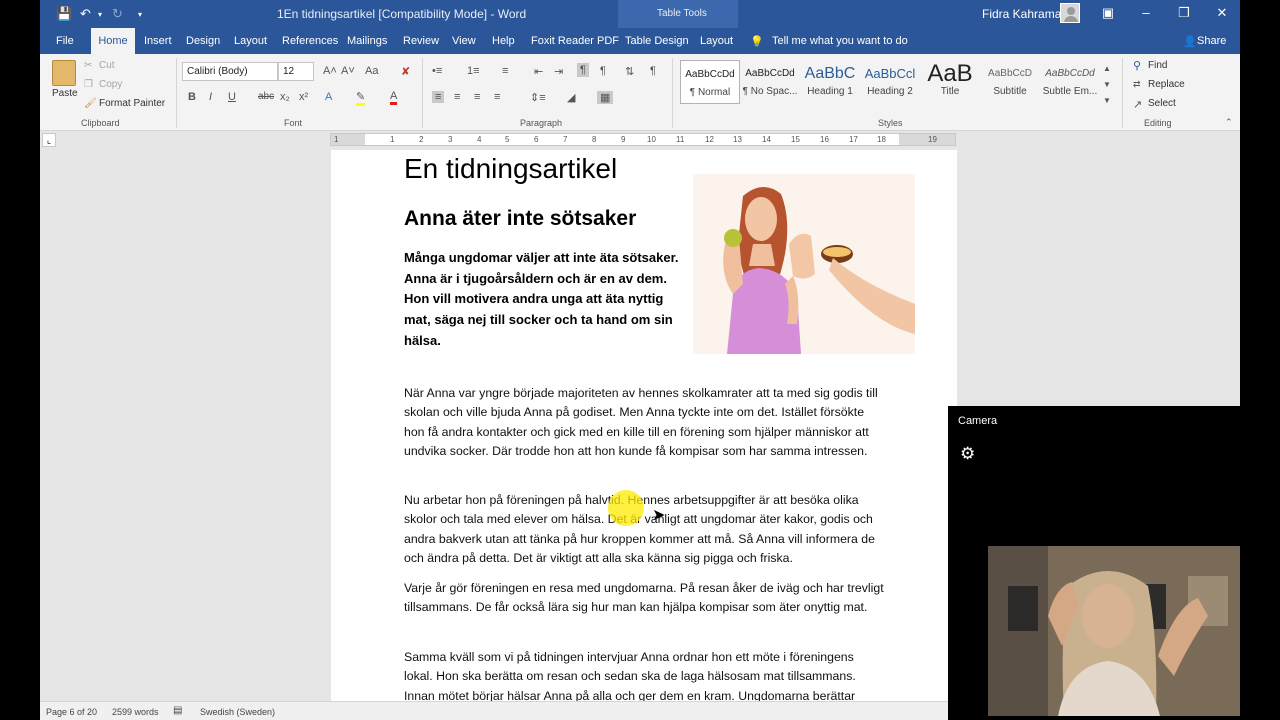  Describe the element at coordinates (85, 14) in the screenshot. I see `undo-icon: ↶` at that location.